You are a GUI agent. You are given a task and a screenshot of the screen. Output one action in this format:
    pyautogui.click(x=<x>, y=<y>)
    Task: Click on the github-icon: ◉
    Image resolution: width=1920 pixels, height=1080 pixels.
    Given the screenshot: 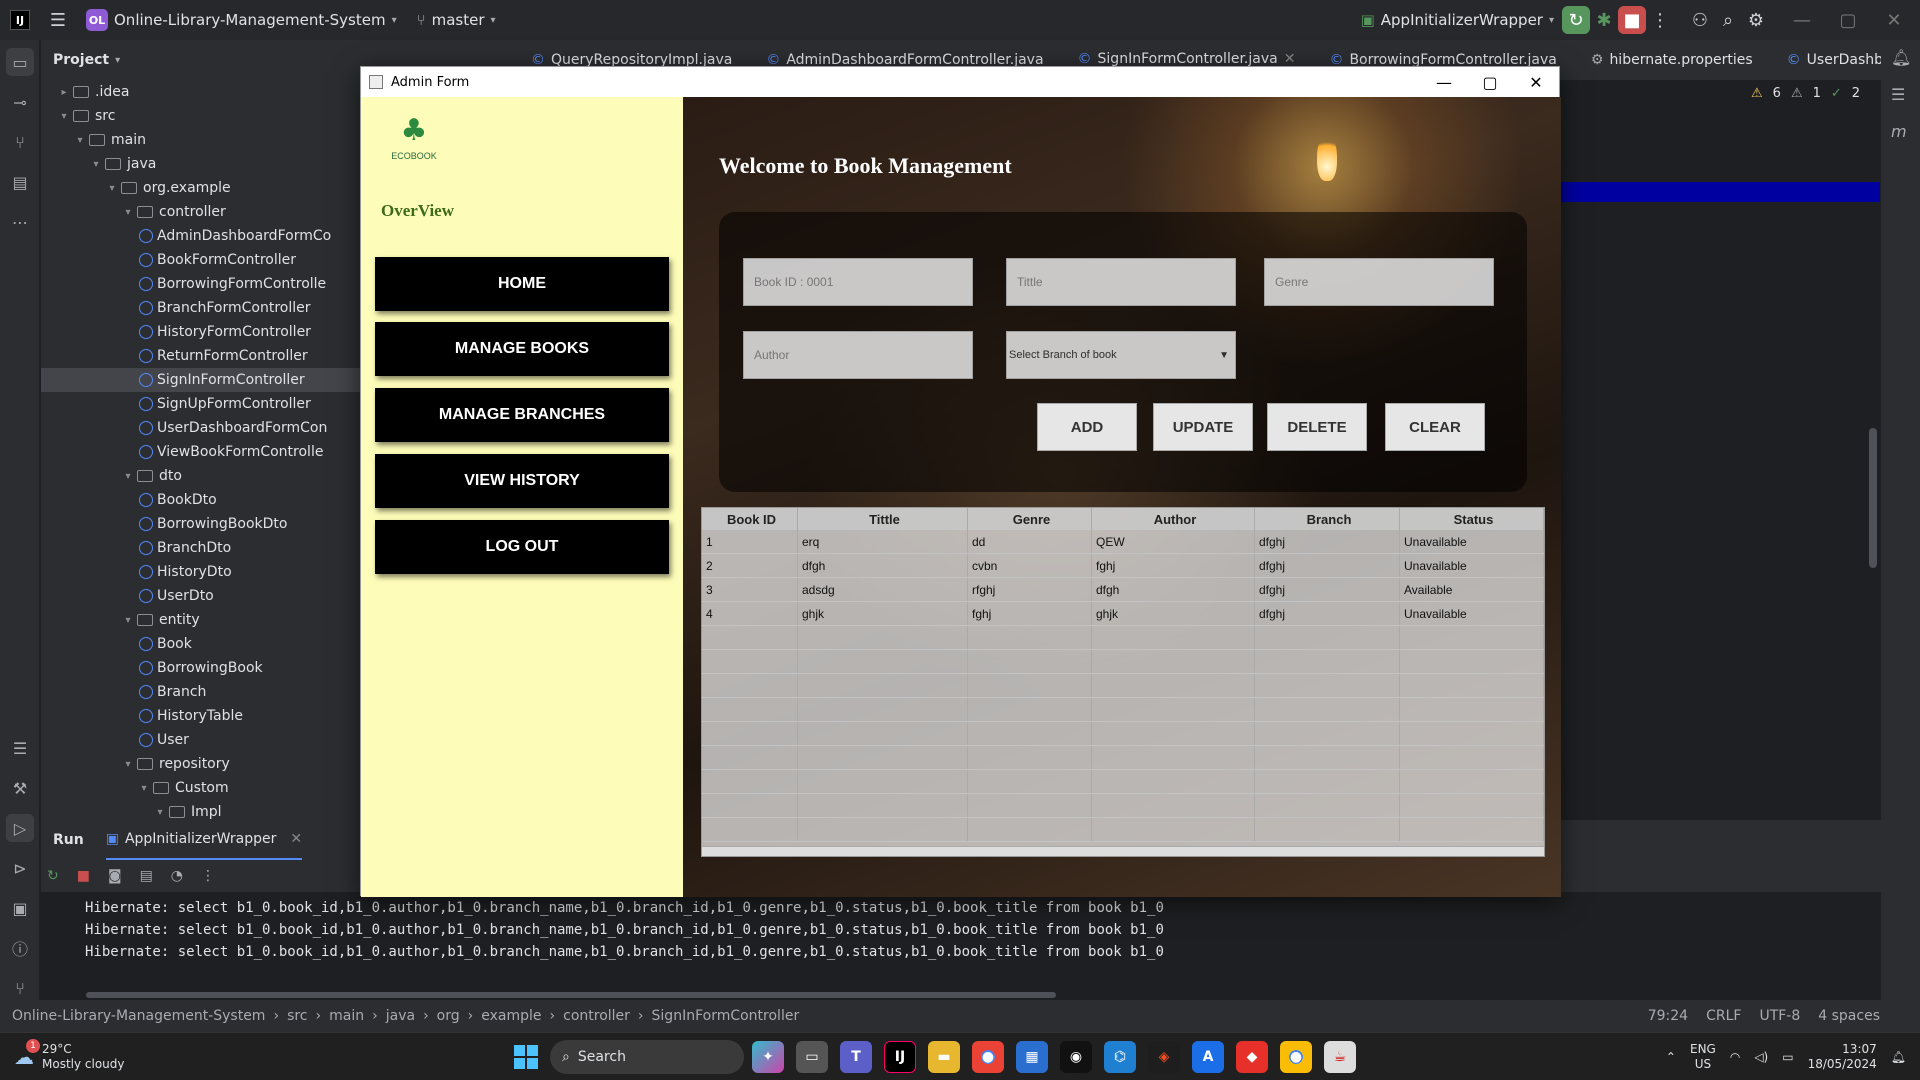 What is the action you would take?
    pyautogui.click(x=1076, y=1056)
    